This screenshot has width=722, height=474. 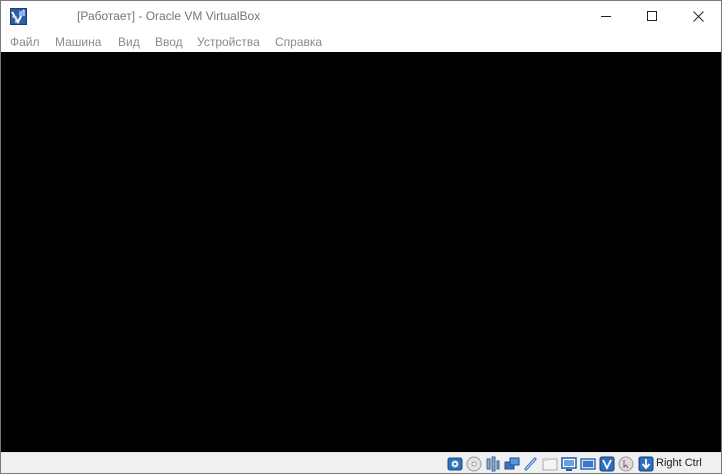 What do you see at coordinates (607, 464) in the screenshot?
I see `virtualization-icon` at bounding box center [607, 464].